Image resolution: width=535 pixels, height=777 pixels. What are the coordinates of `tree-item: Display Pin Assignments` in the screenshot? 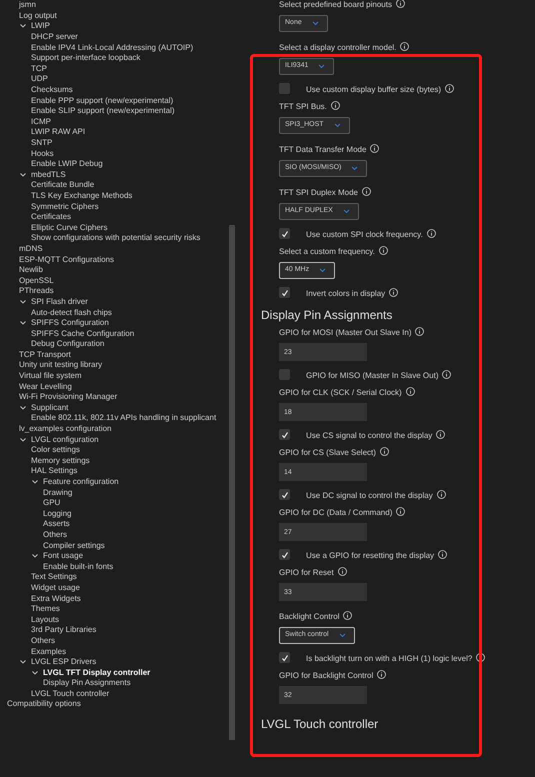 It's located at (87, 683).